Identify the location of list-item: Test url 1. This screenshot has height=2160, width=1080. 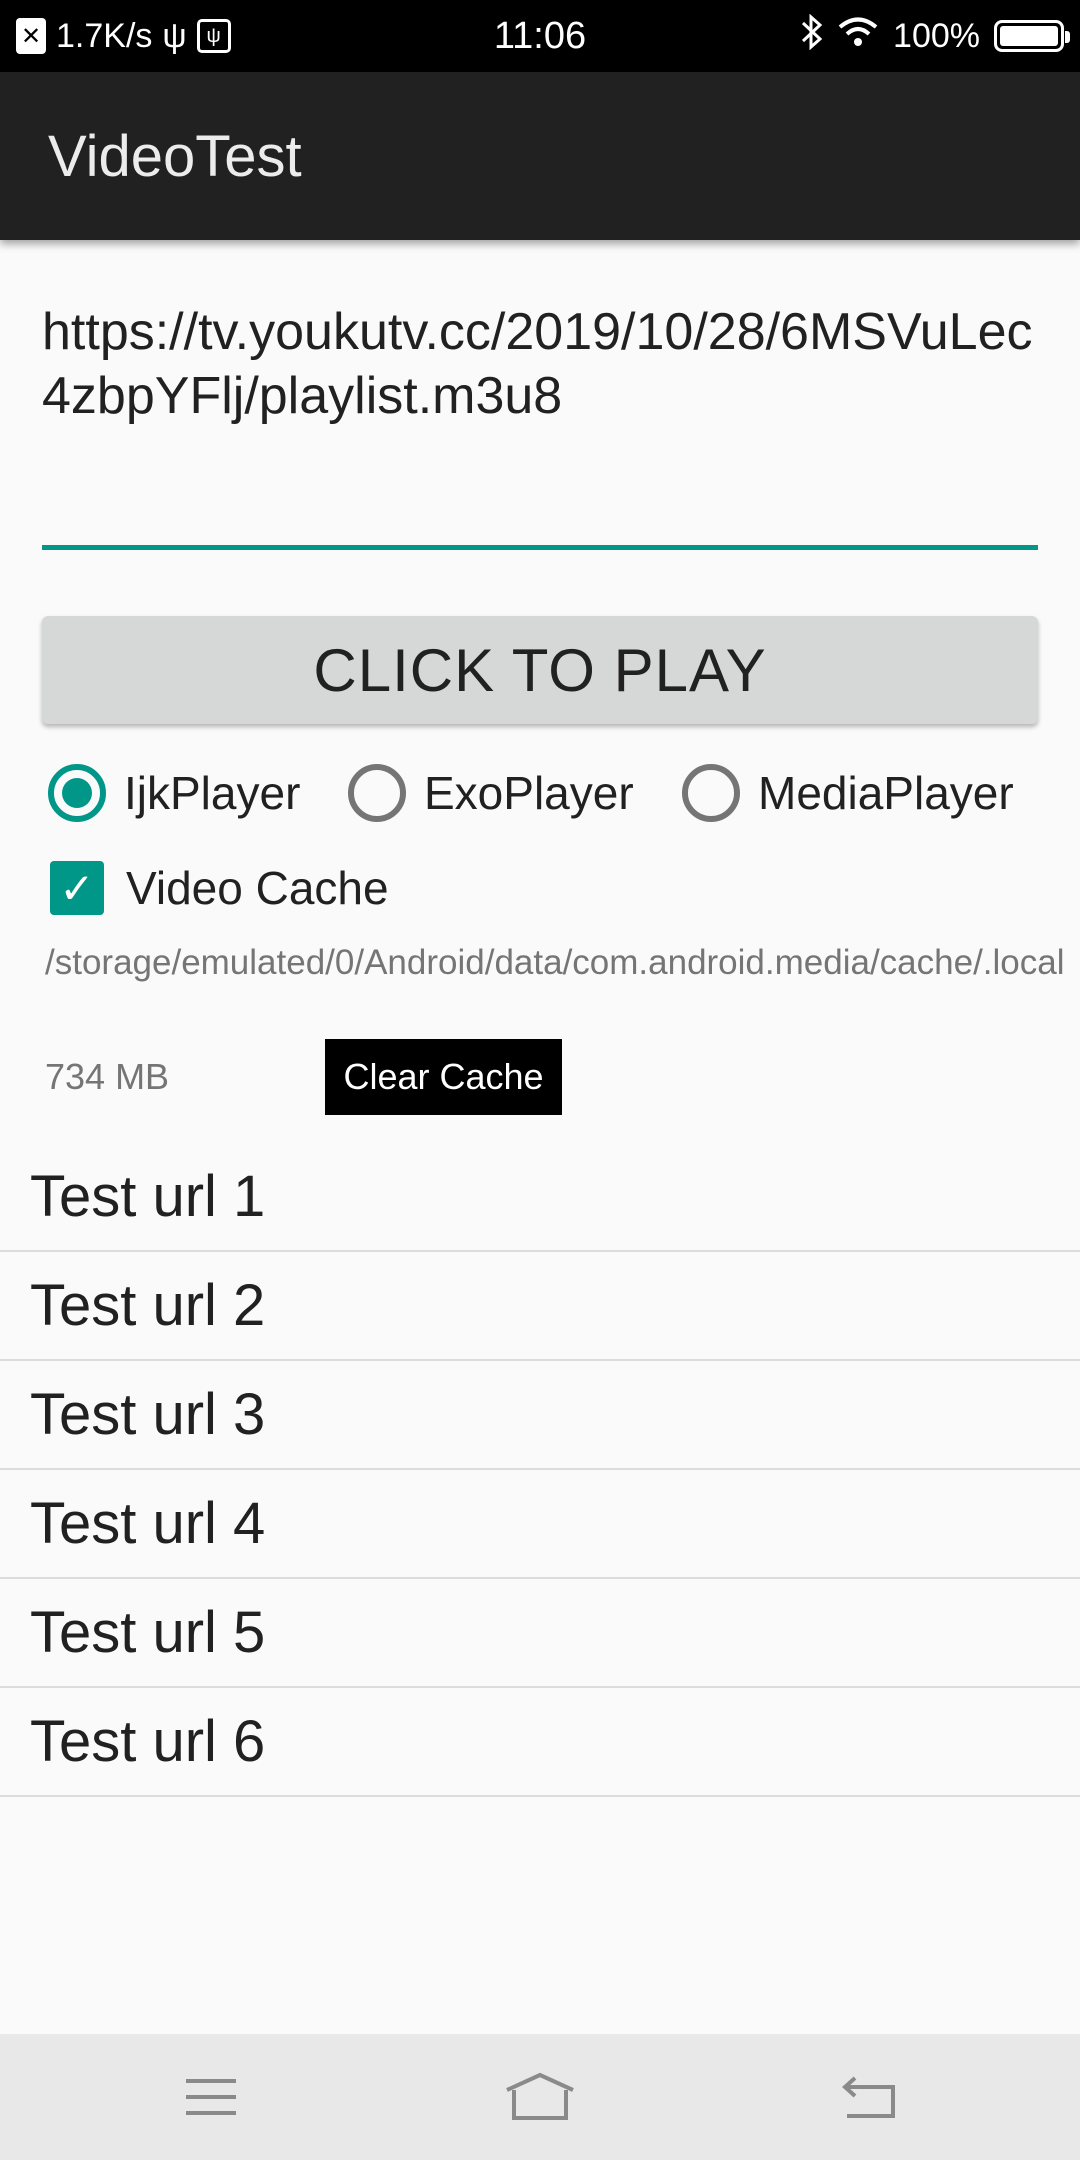
(540, 1197).